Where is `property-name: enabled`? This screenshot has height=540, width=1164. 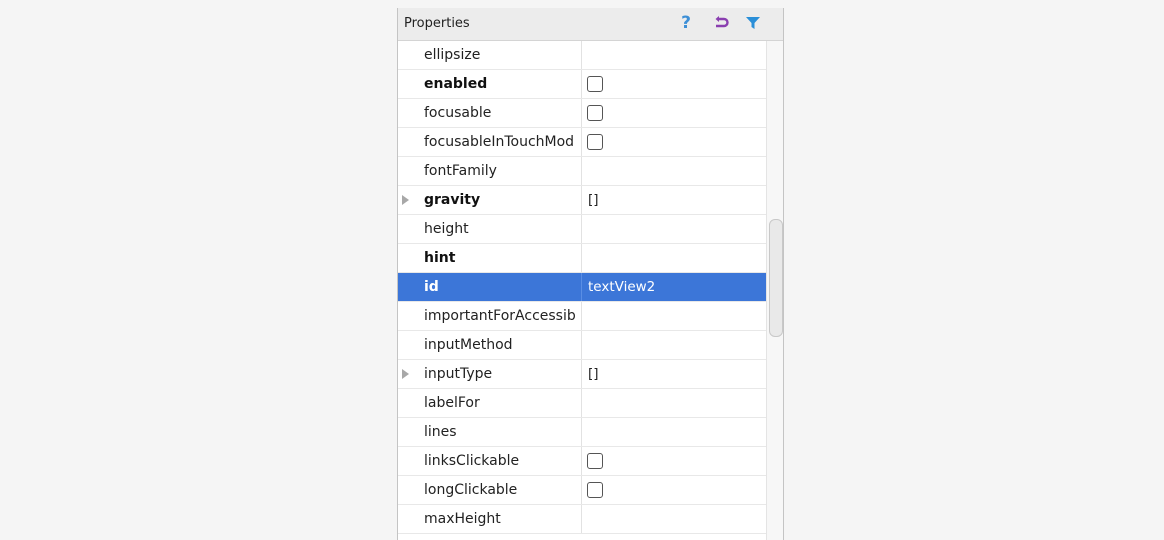 property-name: enabled is located at coordinates (456, 84).